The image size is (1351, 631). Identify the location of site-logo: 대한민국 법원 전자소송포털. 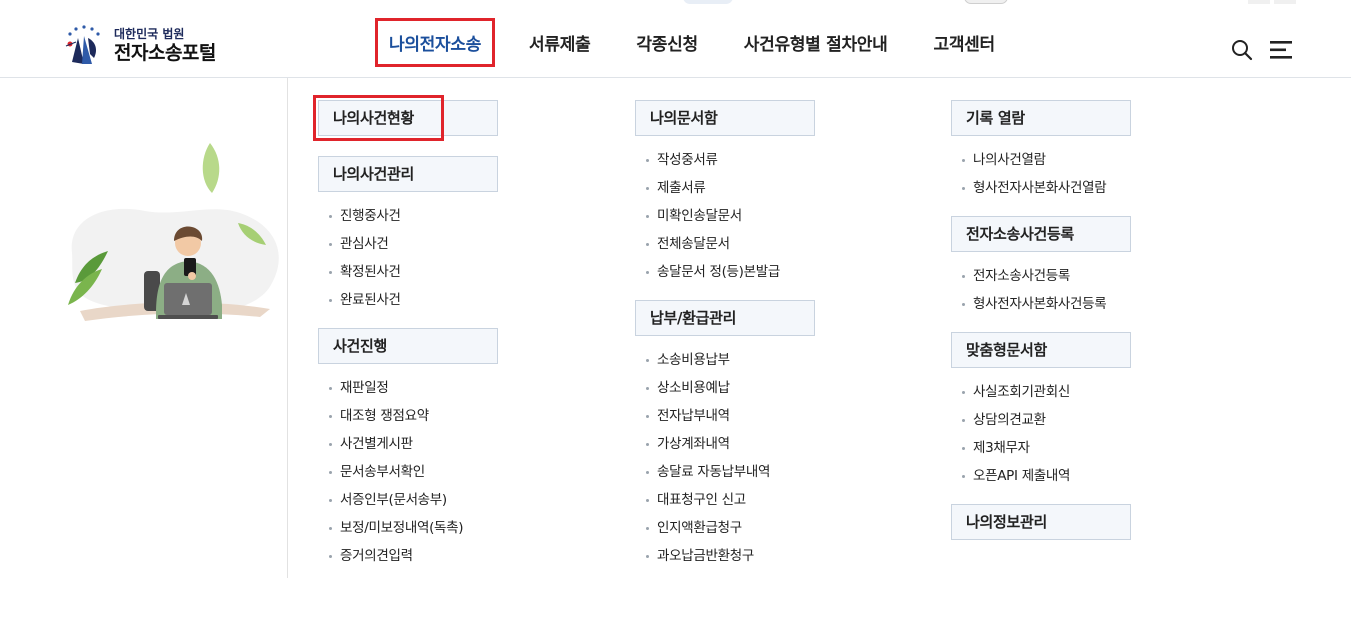
(139, 46).